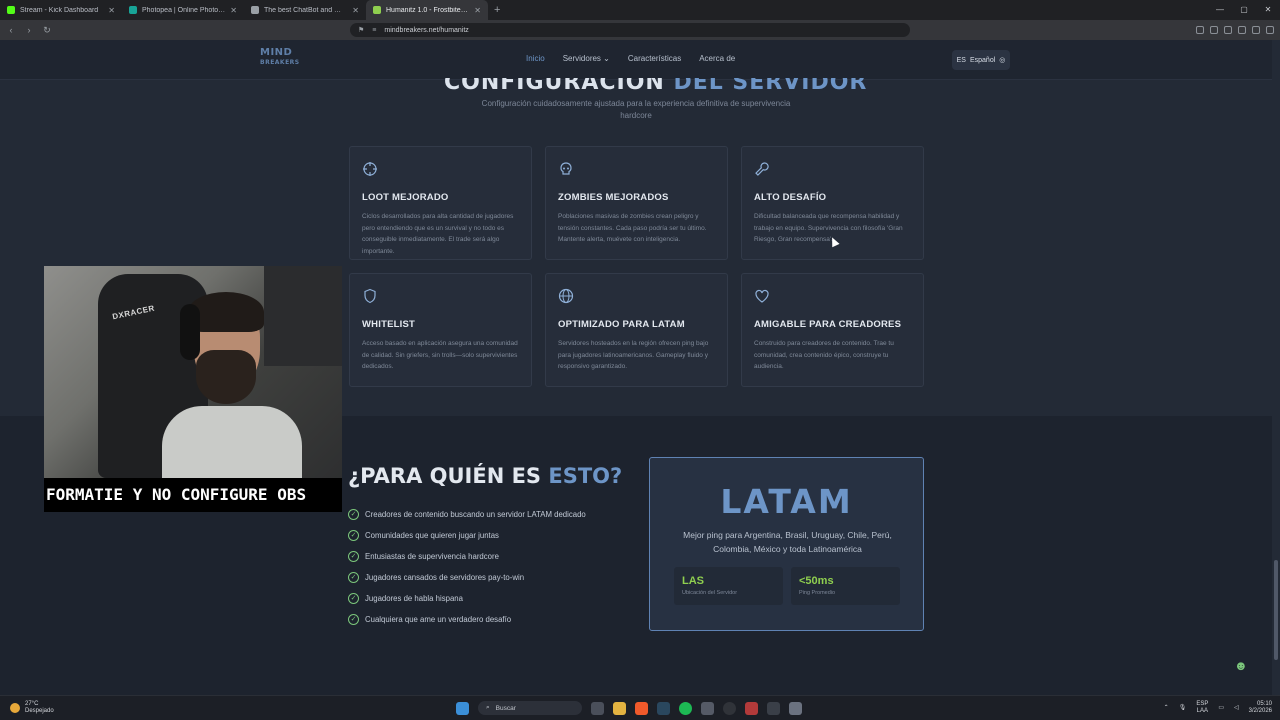  Describe the element at coordinates (414, 598) in the screenshot. I see `list-item-text: Jugadores de habla hispana` at that location.